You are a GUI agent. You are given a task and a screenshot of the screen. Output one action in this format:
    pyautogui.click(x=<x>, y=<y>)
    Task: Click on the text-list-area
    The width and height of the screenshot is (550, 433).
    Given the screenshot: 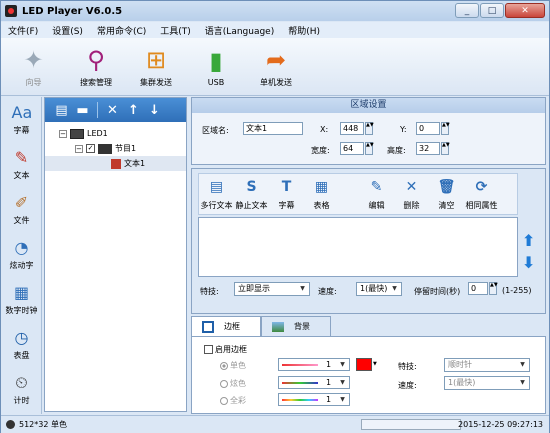 What is the action you would take?
    pyautogui.click(x=358, y=247)
    